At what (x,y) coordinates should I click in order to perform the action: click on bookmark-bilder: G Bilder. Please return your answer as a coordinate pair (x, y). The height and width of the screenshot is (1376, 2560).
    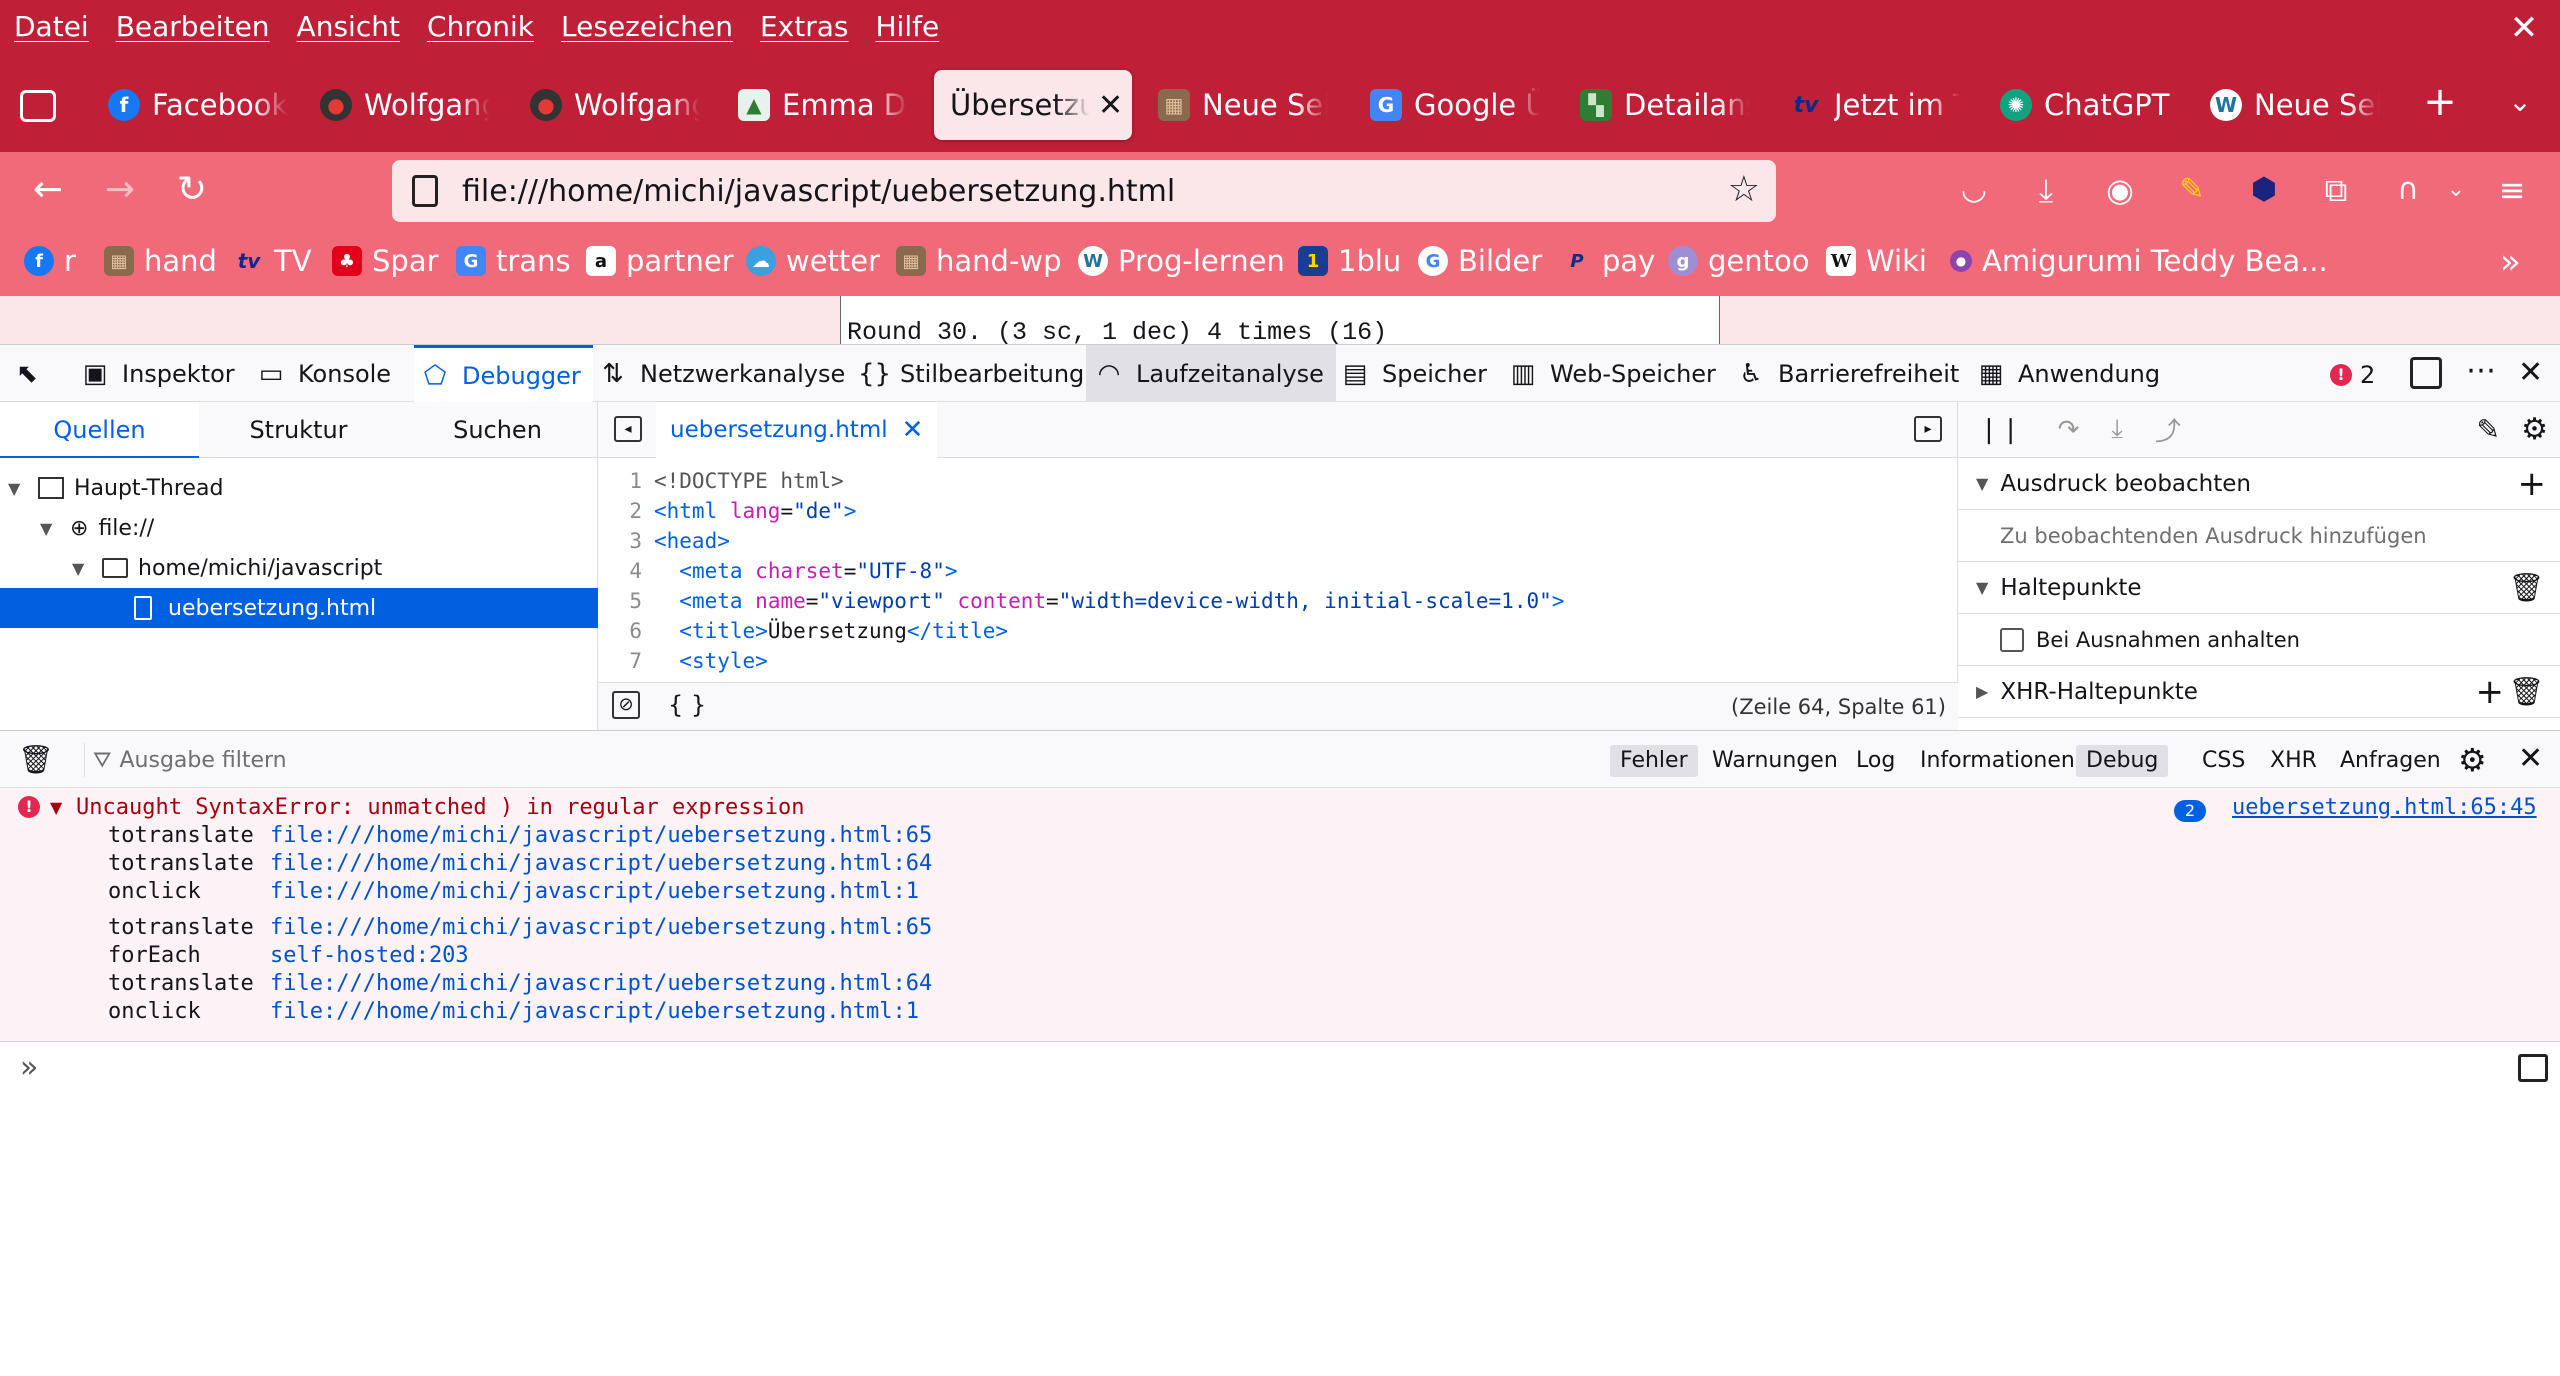
    Looking at the image, I should click on (1480, 261).